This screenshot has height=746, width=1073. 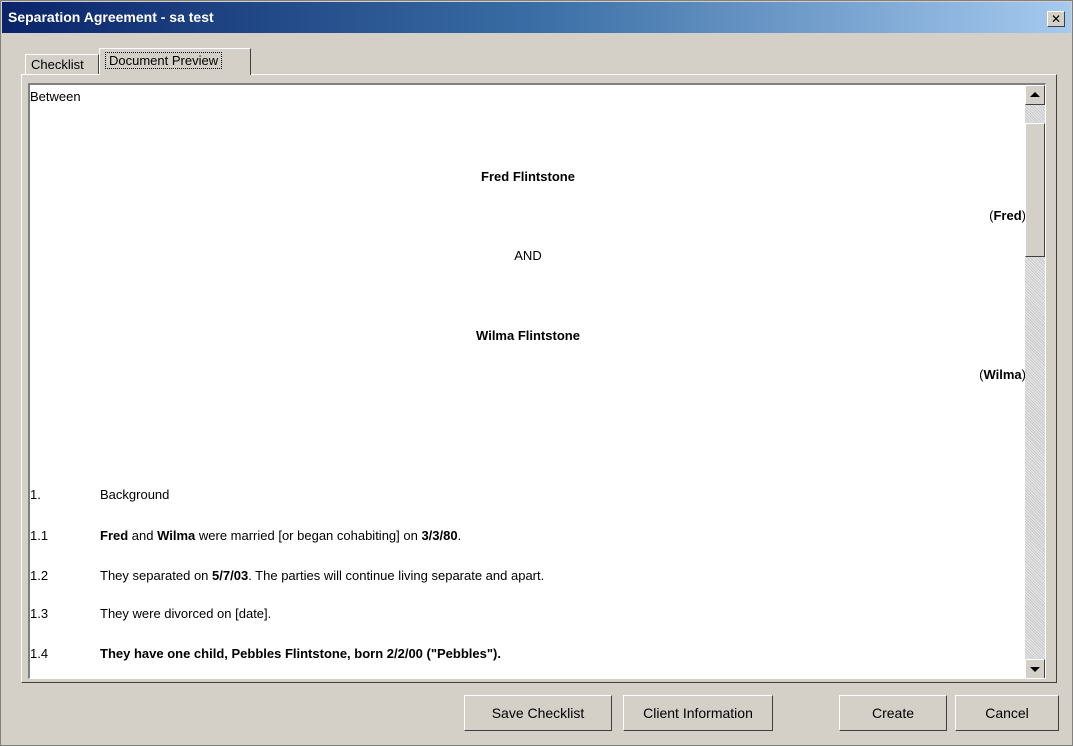 What do you see at coordinates (528, 335) in the screenshot?
I see `party2-name: Wilma Flintstone` at bounding box center [528, 335].